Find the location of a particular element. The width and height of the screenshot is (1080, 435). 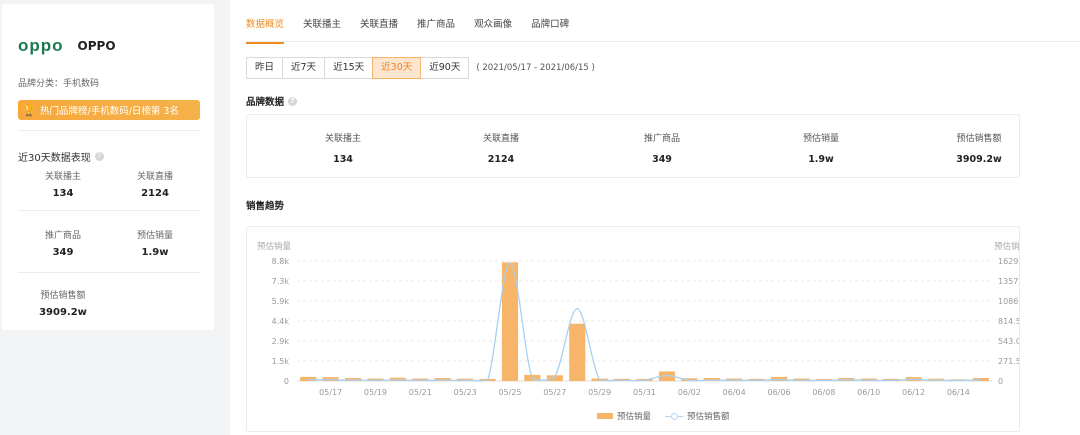

y-right-tick-label: 814.5w is located at coordinates (1008, 321).